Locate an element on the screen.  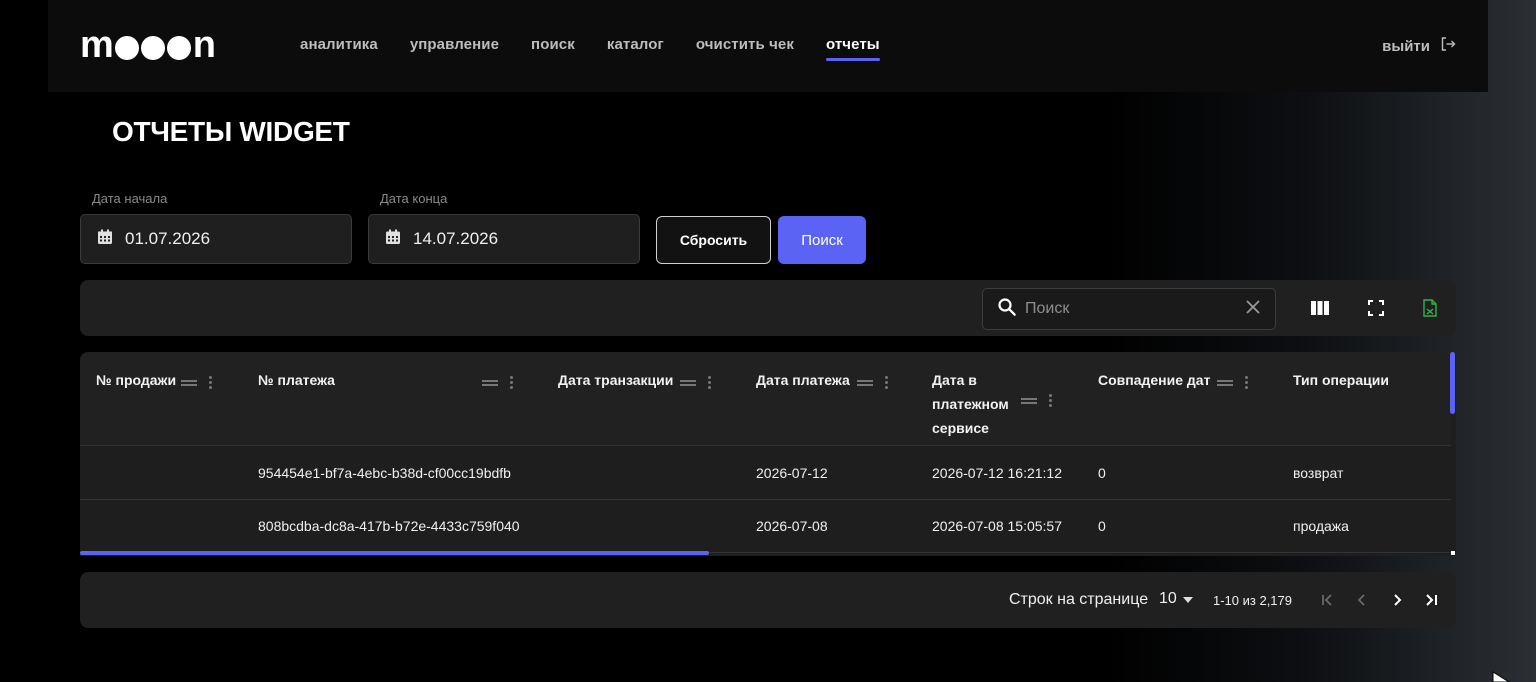
column-header-line: платежном is located at coordinates (970, 404).